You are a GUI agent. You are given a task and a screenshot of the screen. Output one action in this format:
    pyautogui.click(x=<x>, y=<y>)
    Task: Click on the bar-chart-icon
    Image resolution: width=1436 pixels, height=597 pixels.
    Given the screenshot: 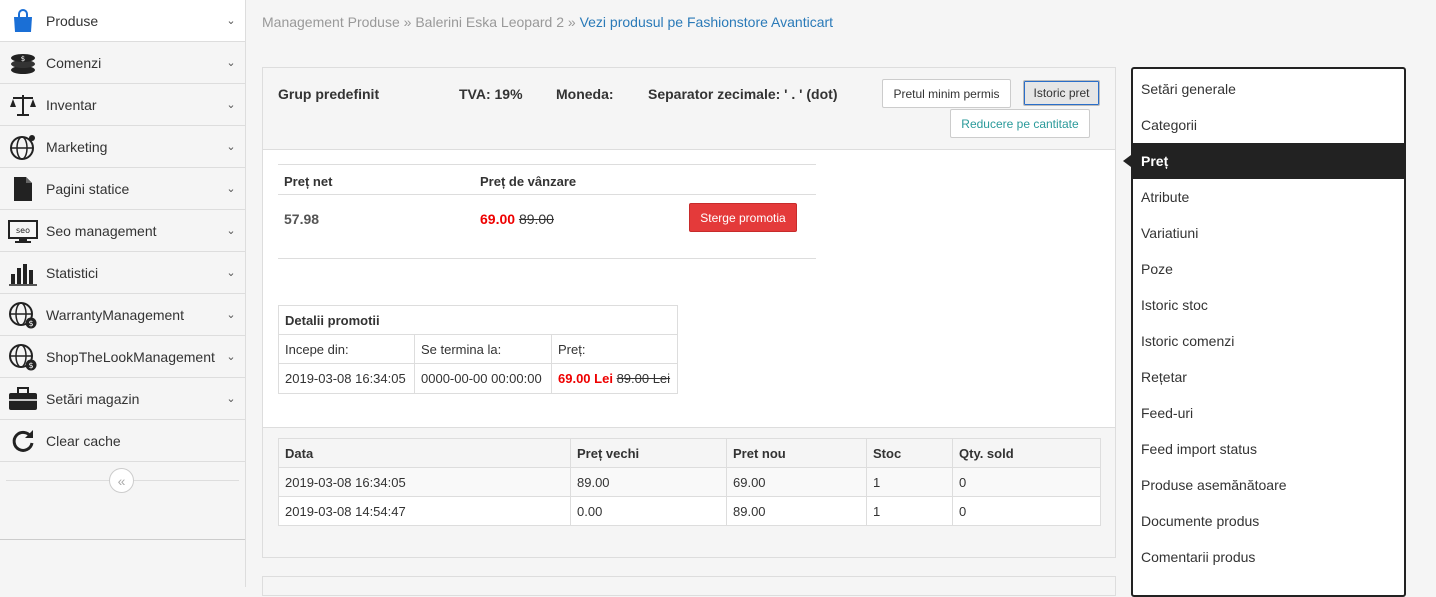 What is the action you would take?
    pyautogui.click(x=23, y=273)
    